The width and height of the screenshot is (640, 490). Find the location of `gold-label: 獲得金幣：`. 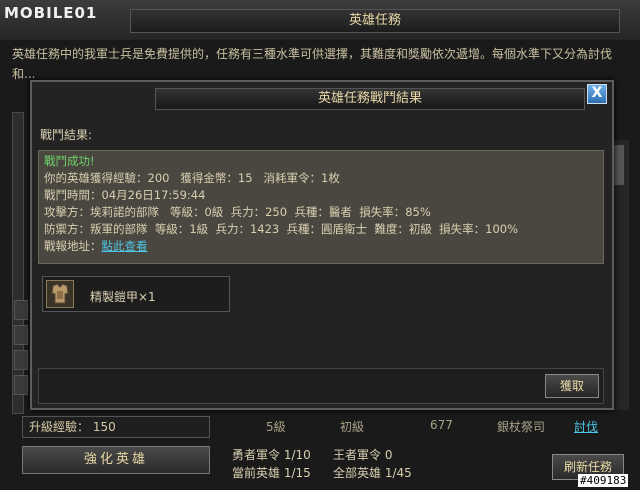

gold-label: 獲得金幣： is located at coordinates (209, 178).